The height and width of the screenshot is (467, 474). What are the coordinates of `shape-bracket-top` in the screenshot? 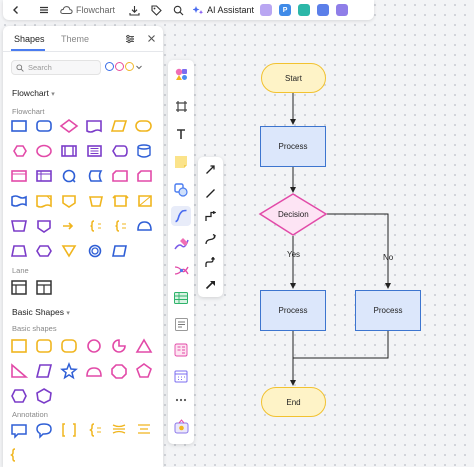 It's located at (119, 429).